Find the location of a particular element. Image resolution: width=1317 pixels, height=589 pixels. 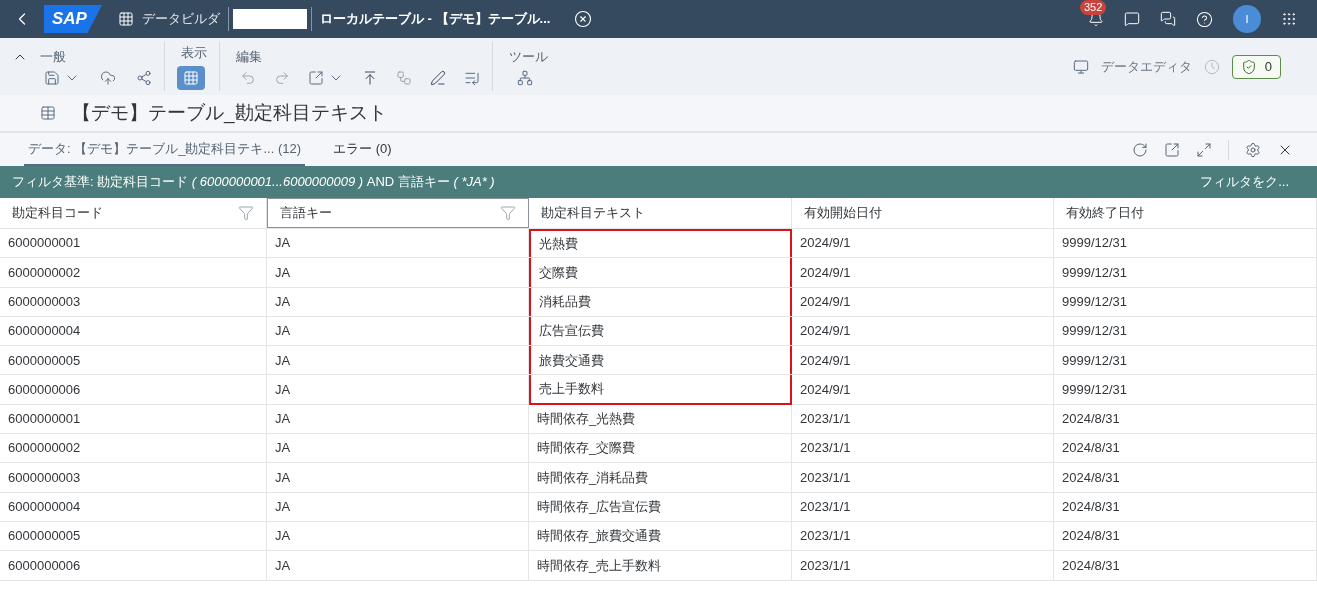

group-label: 一般 is located at coordinates (53, 56).